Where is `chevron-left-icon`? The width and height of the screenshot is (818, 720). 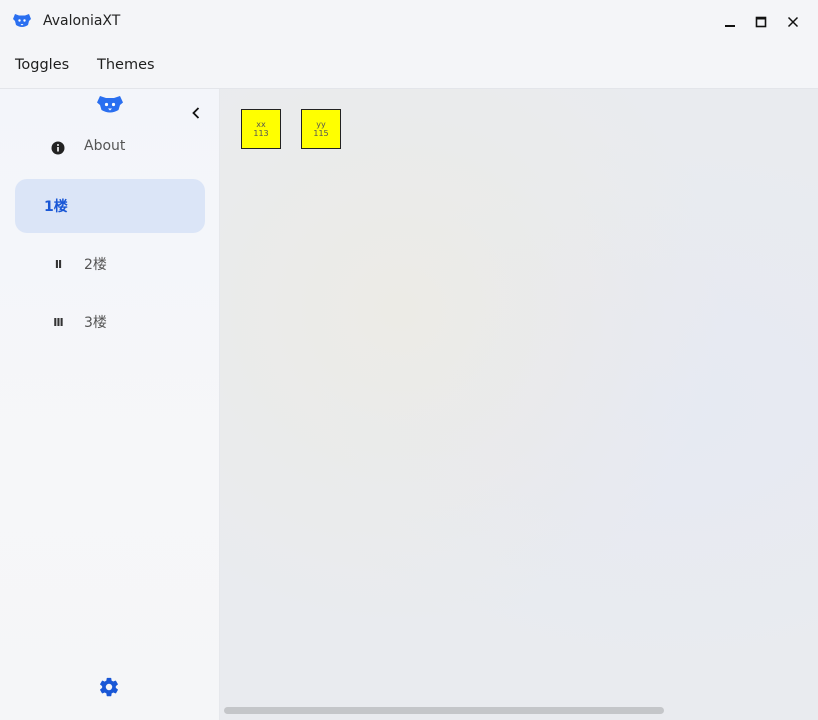 chevron-left-icon is located at coordinates (196, 113).